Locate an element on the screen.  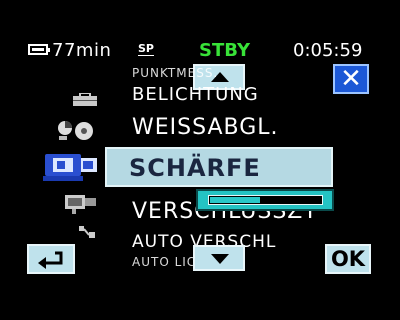
battery-remaining: 77min is located at coordinates (82, 50).